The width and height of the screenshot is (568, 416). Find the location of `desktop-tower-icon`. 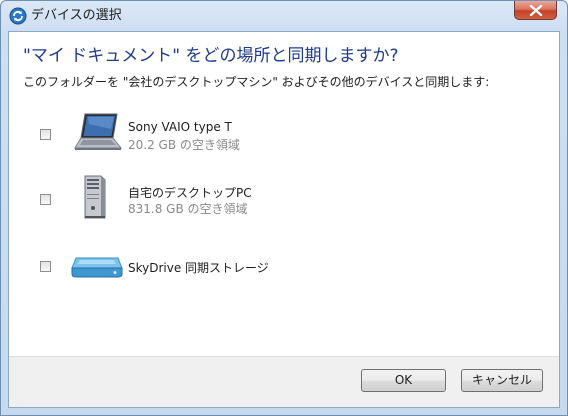

desktop-tower-icon is located at coordinates (95, 199).